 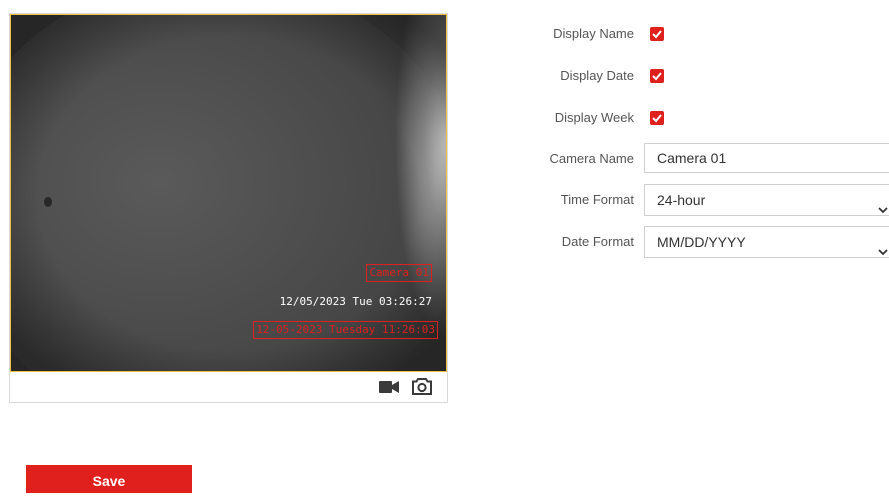 What do you see at coordinates (766, 158) in the screenshot?
I see `camera-name-input` at bounding box center [766, 158].